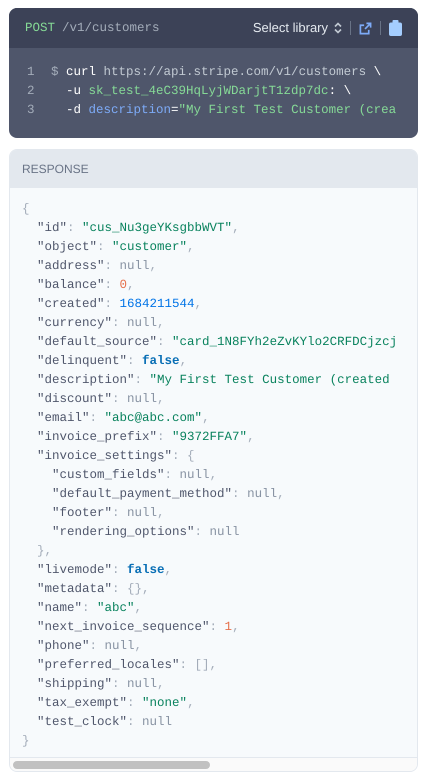  What do you see at coordinates (108, 513) in the screenshot?
I see `json-line: "footer": null,` at bounding box center [108, 513].